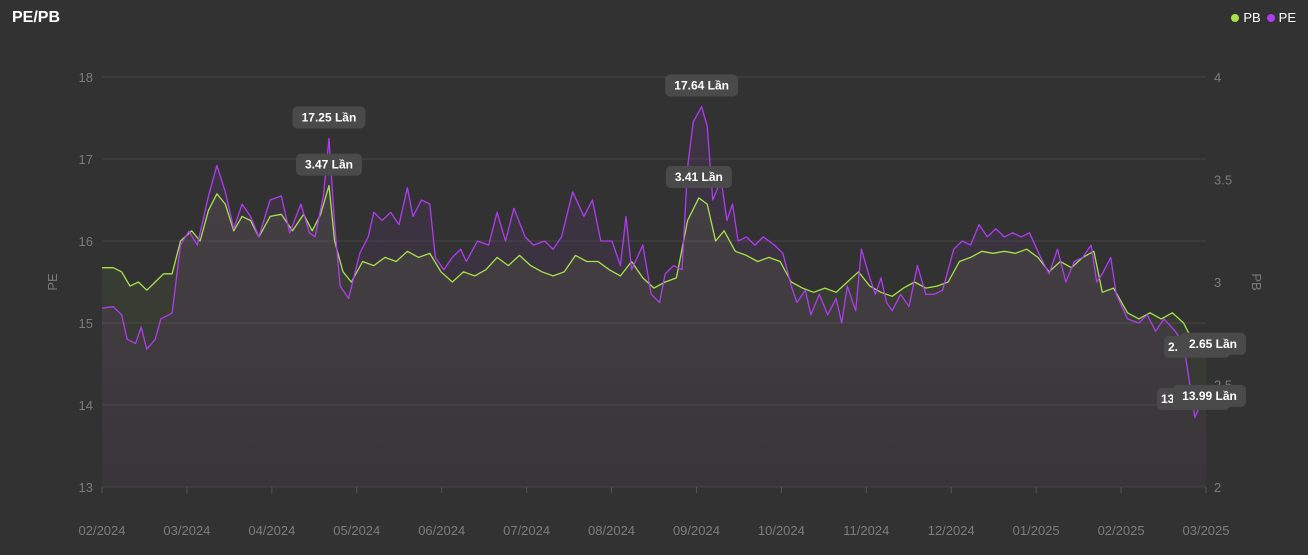 Image resolution: width=1308 pixels, height=555 pixels. What do you see at coordinates (1168, 399) in the screenshot?
I see `annotation-stub-label: 13` at bounding box center [1168, 399].